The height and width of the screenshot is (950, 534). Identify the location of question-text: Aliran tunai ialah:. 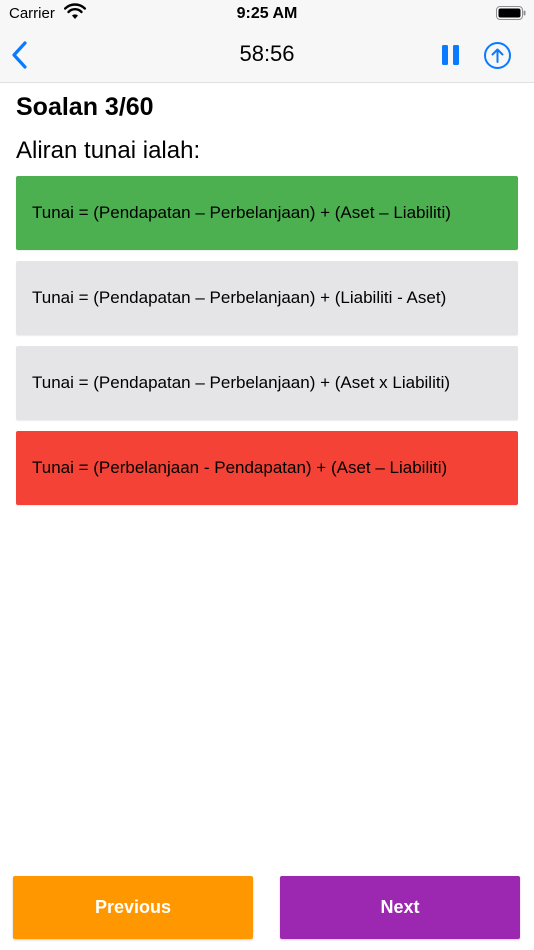
(108, 150).